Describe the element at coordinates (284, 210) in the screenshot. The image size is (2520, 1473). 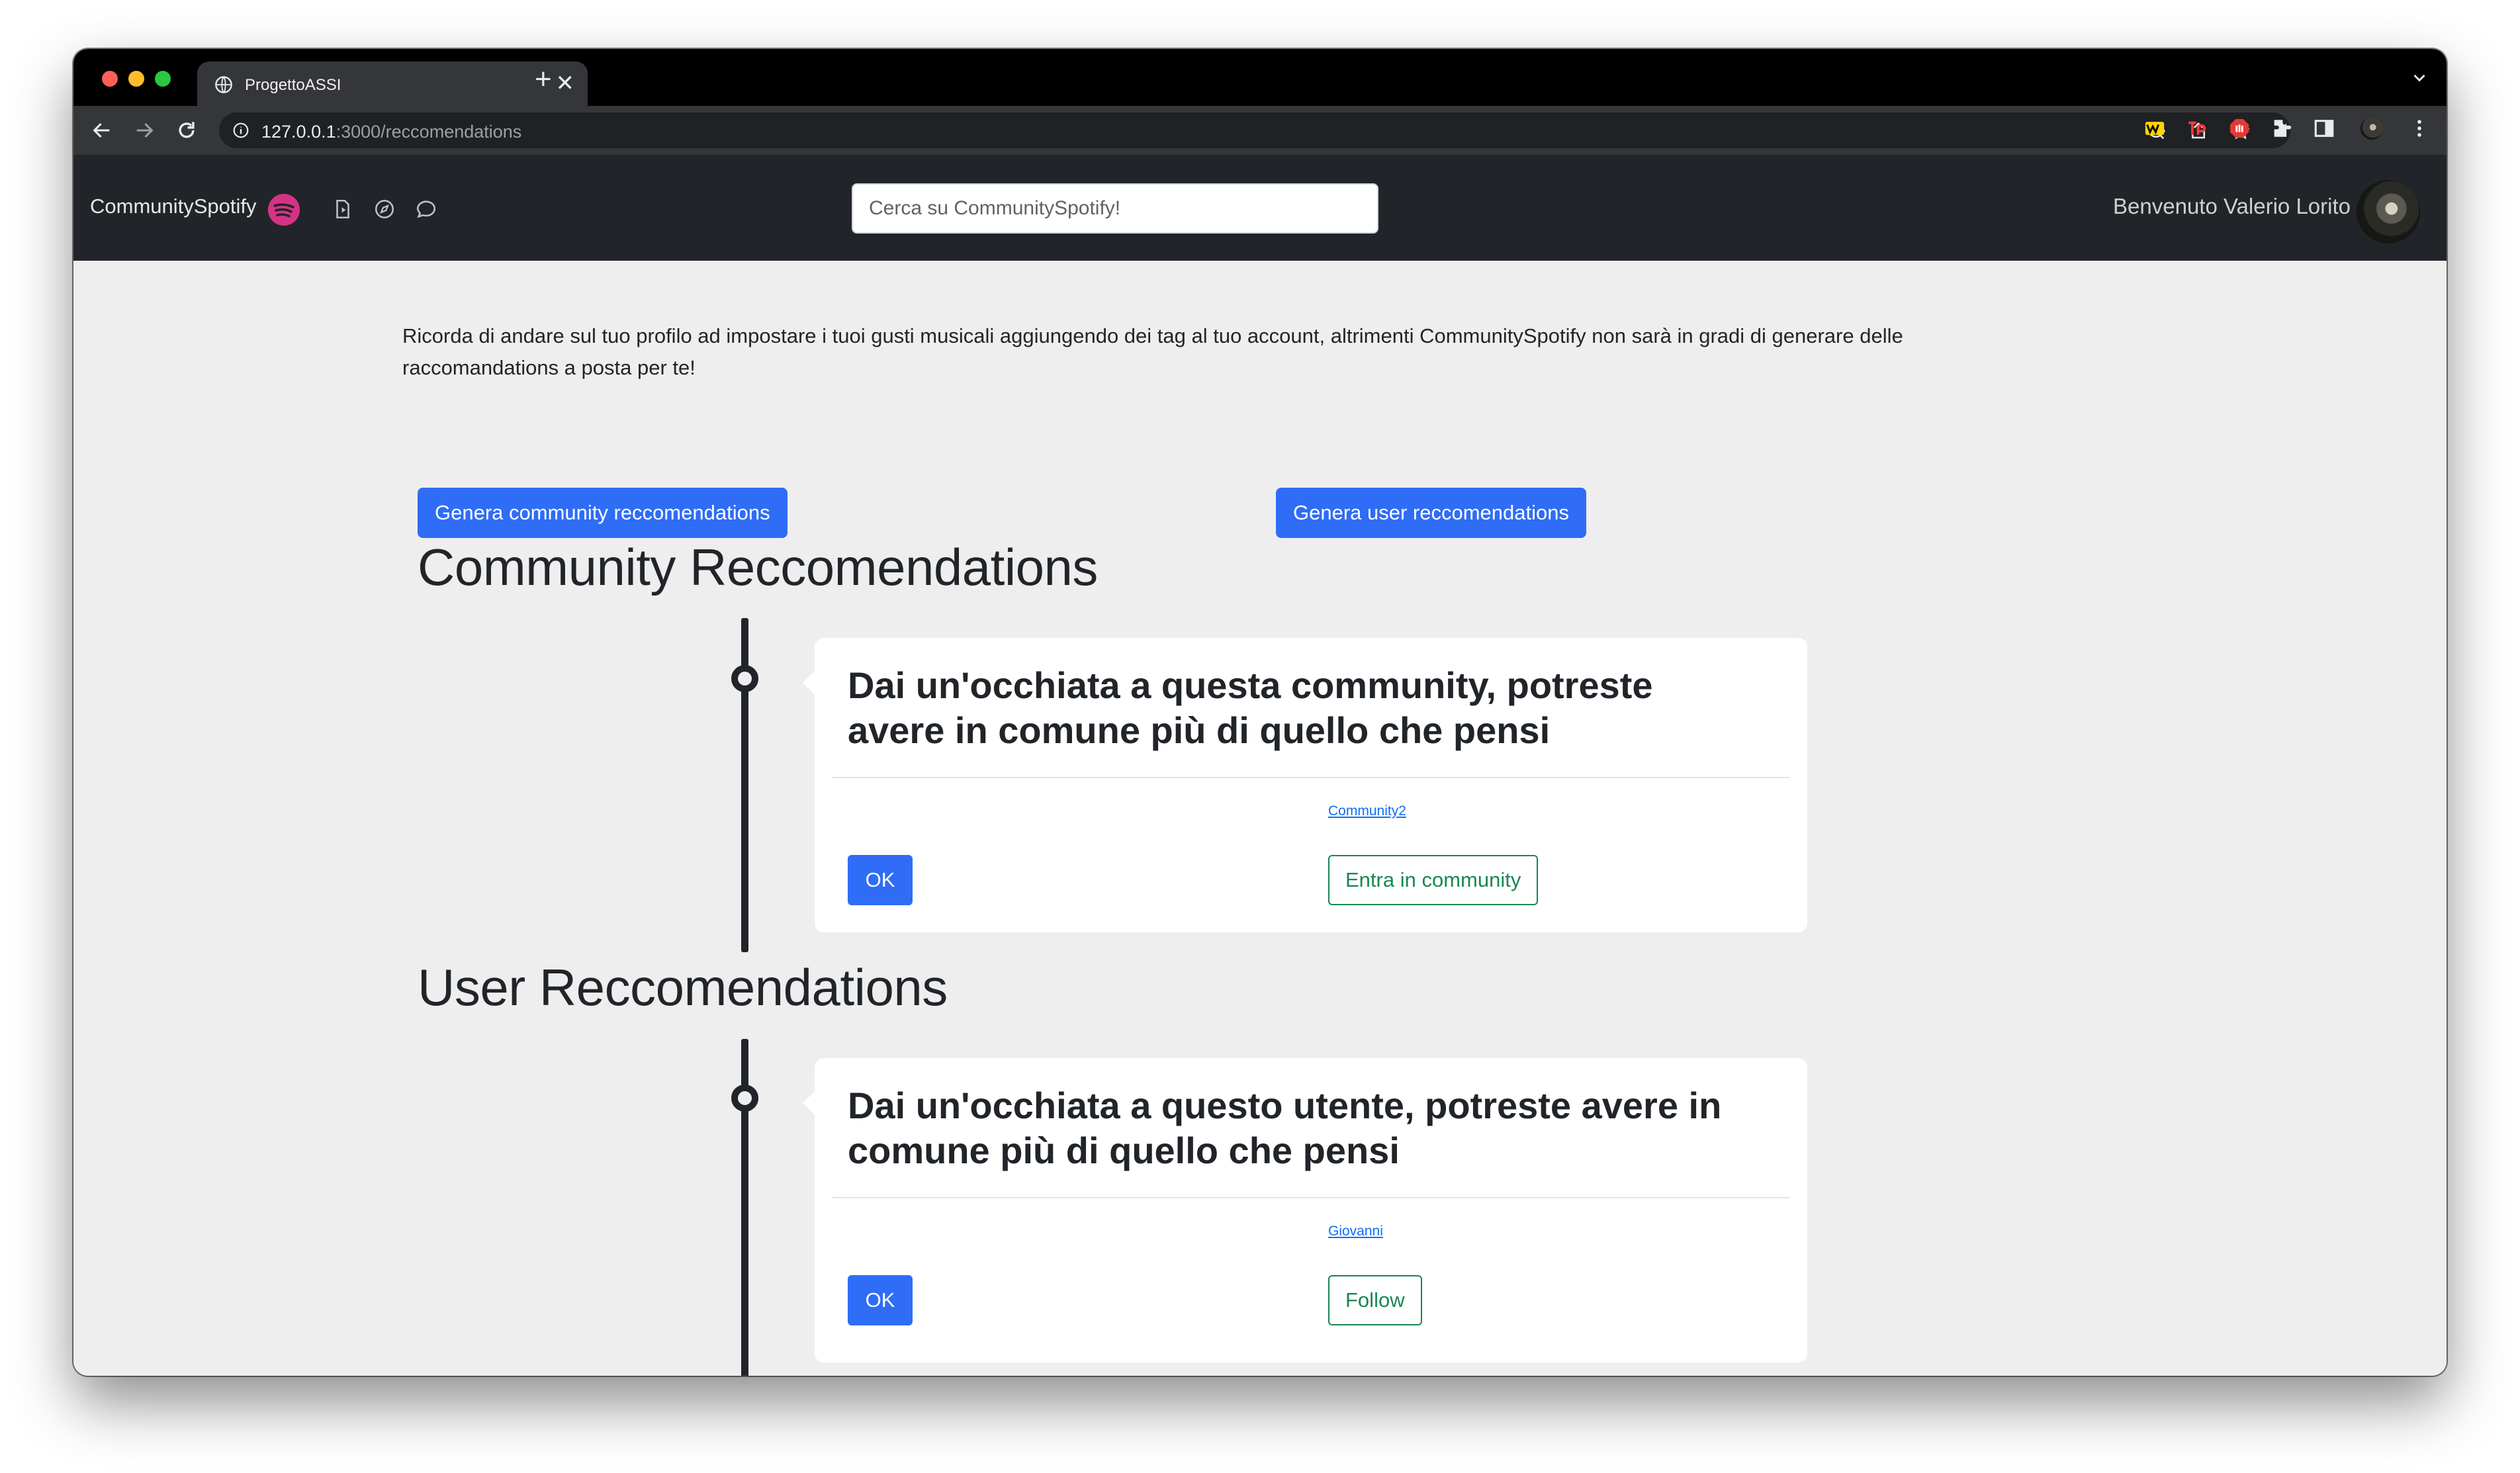
I see `spotify-logo-icon` at that location.